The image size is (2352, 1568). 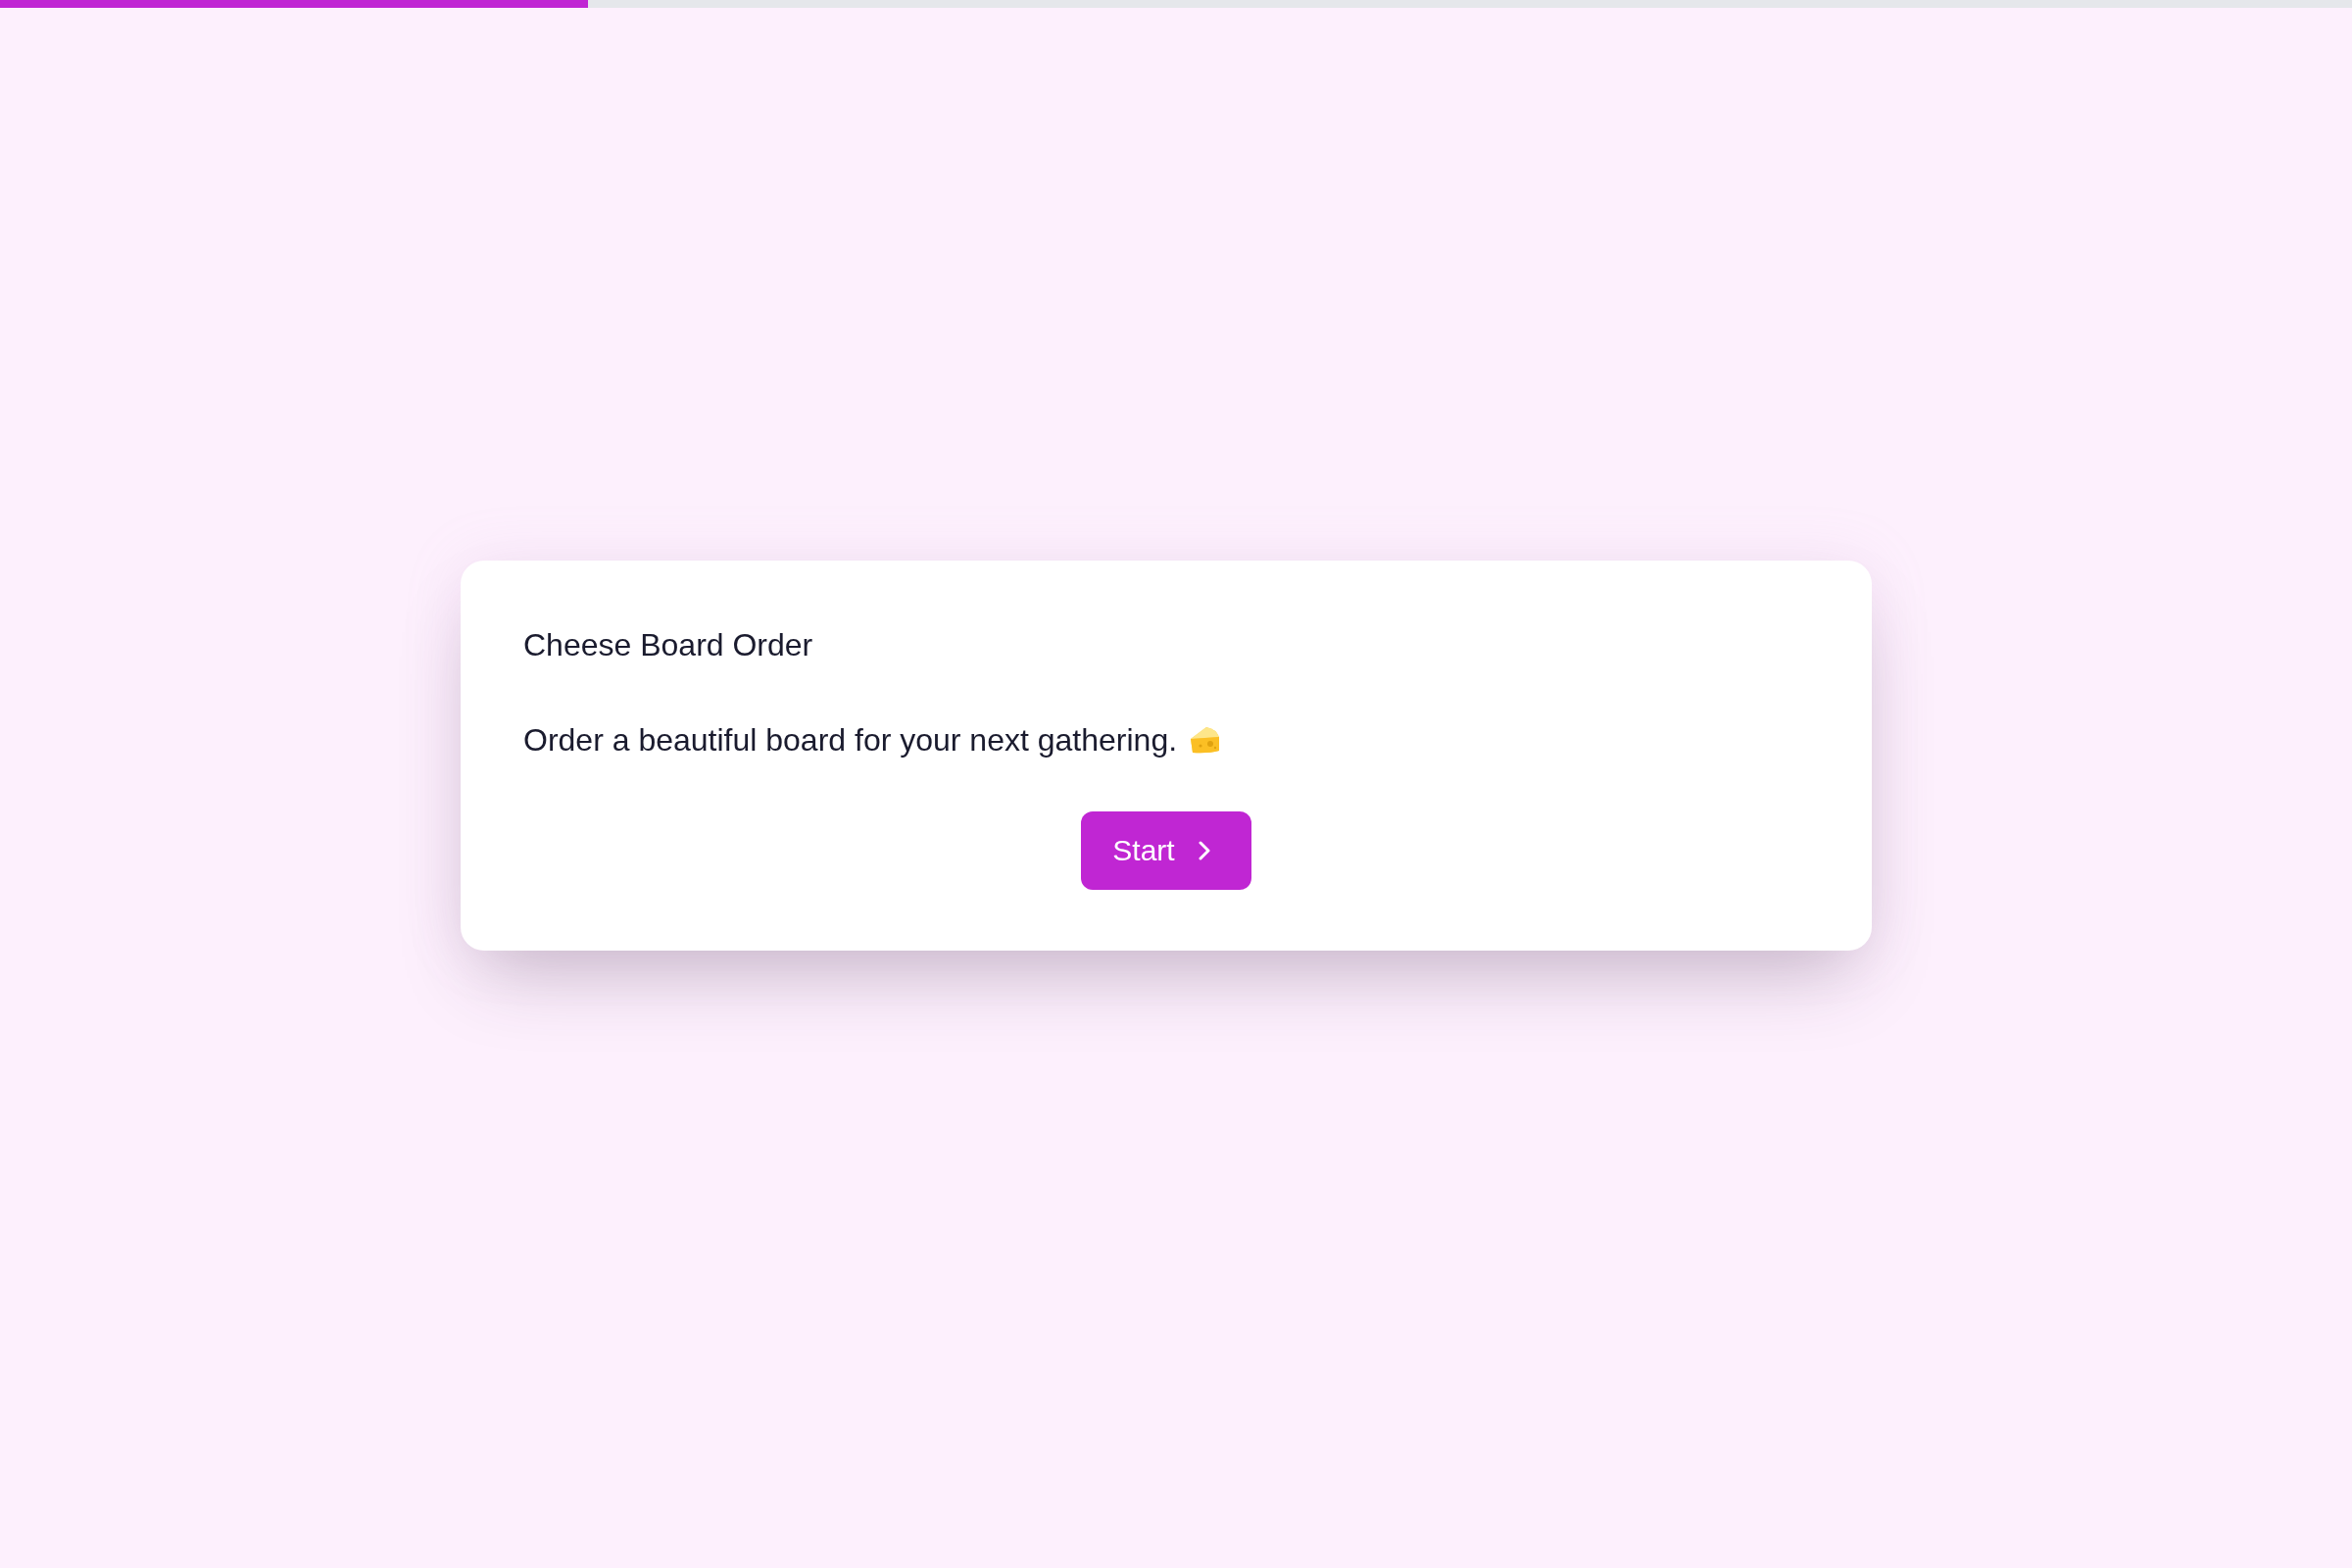 What do you see at coordinates (1204, 850) in the screenshot?
I see `chevron-right-icon` at bounding box center [1204, 850].